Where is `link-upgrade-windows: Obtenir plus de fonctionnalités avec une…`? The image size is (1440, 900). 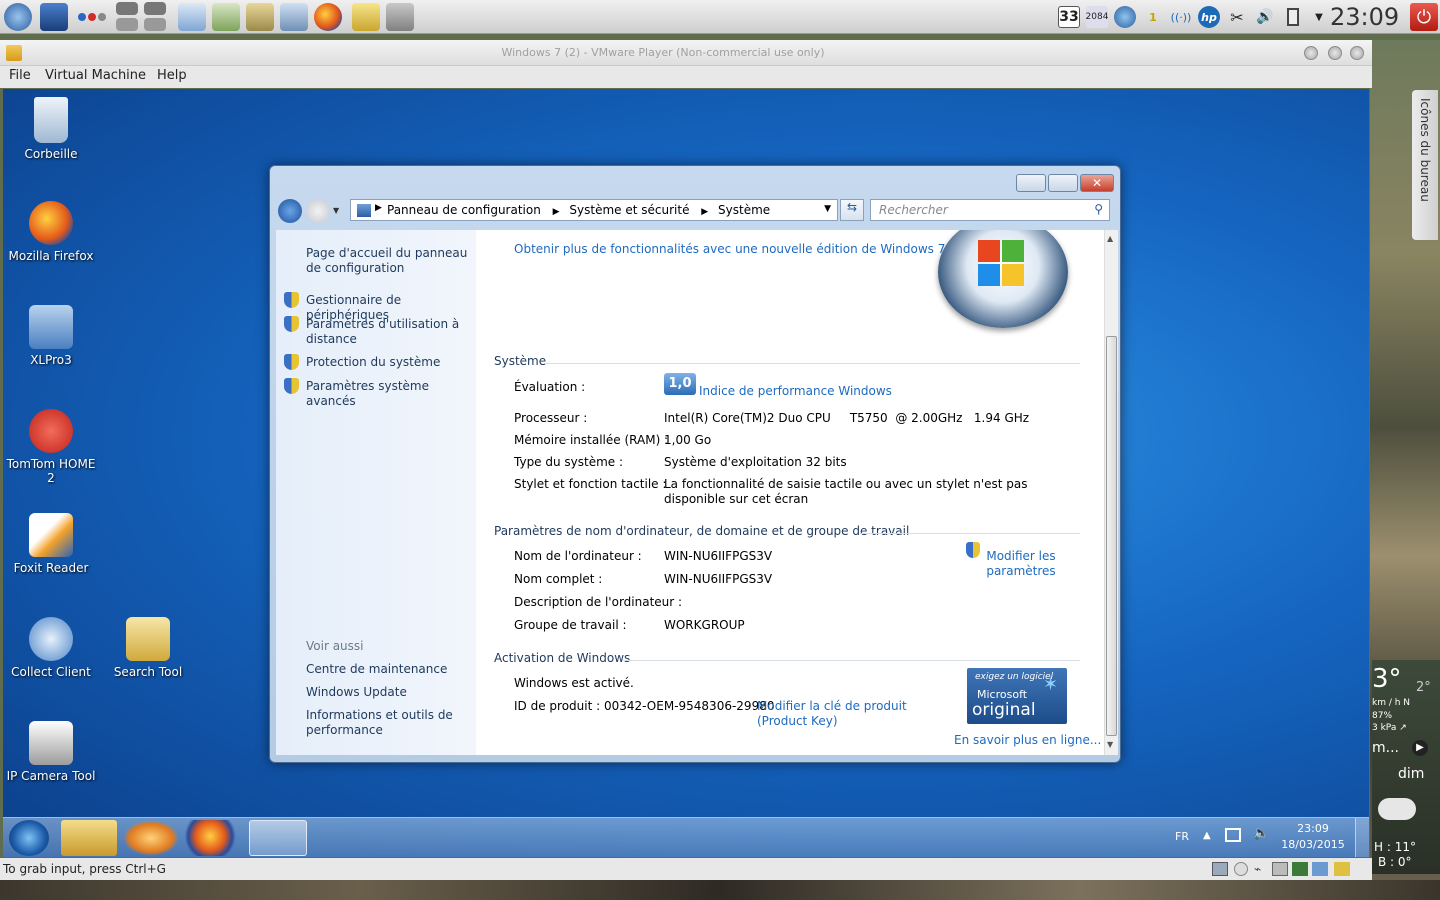
link-upgrade-windows: Obtenir plus de fonctionnalités avec une… is located at coordinates (729, 249).